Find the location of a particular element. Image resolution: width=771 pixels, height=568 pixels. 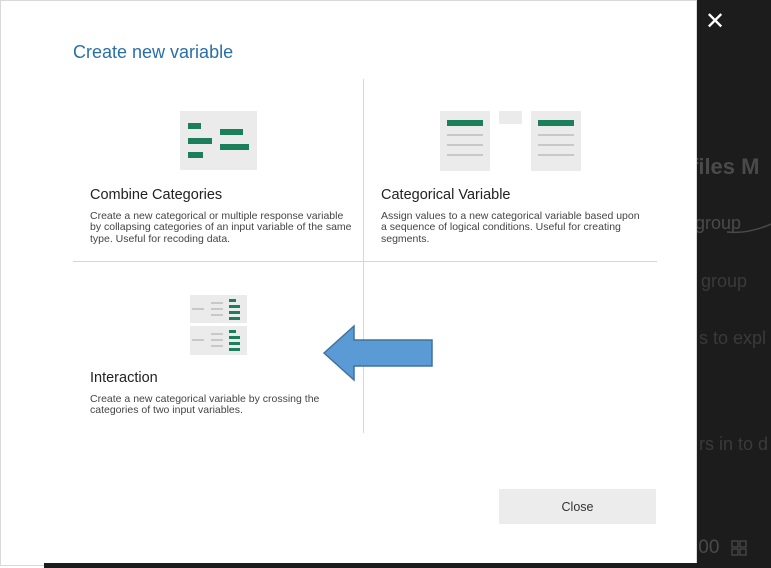

interaction-icon is located at coordinates (218, 325).